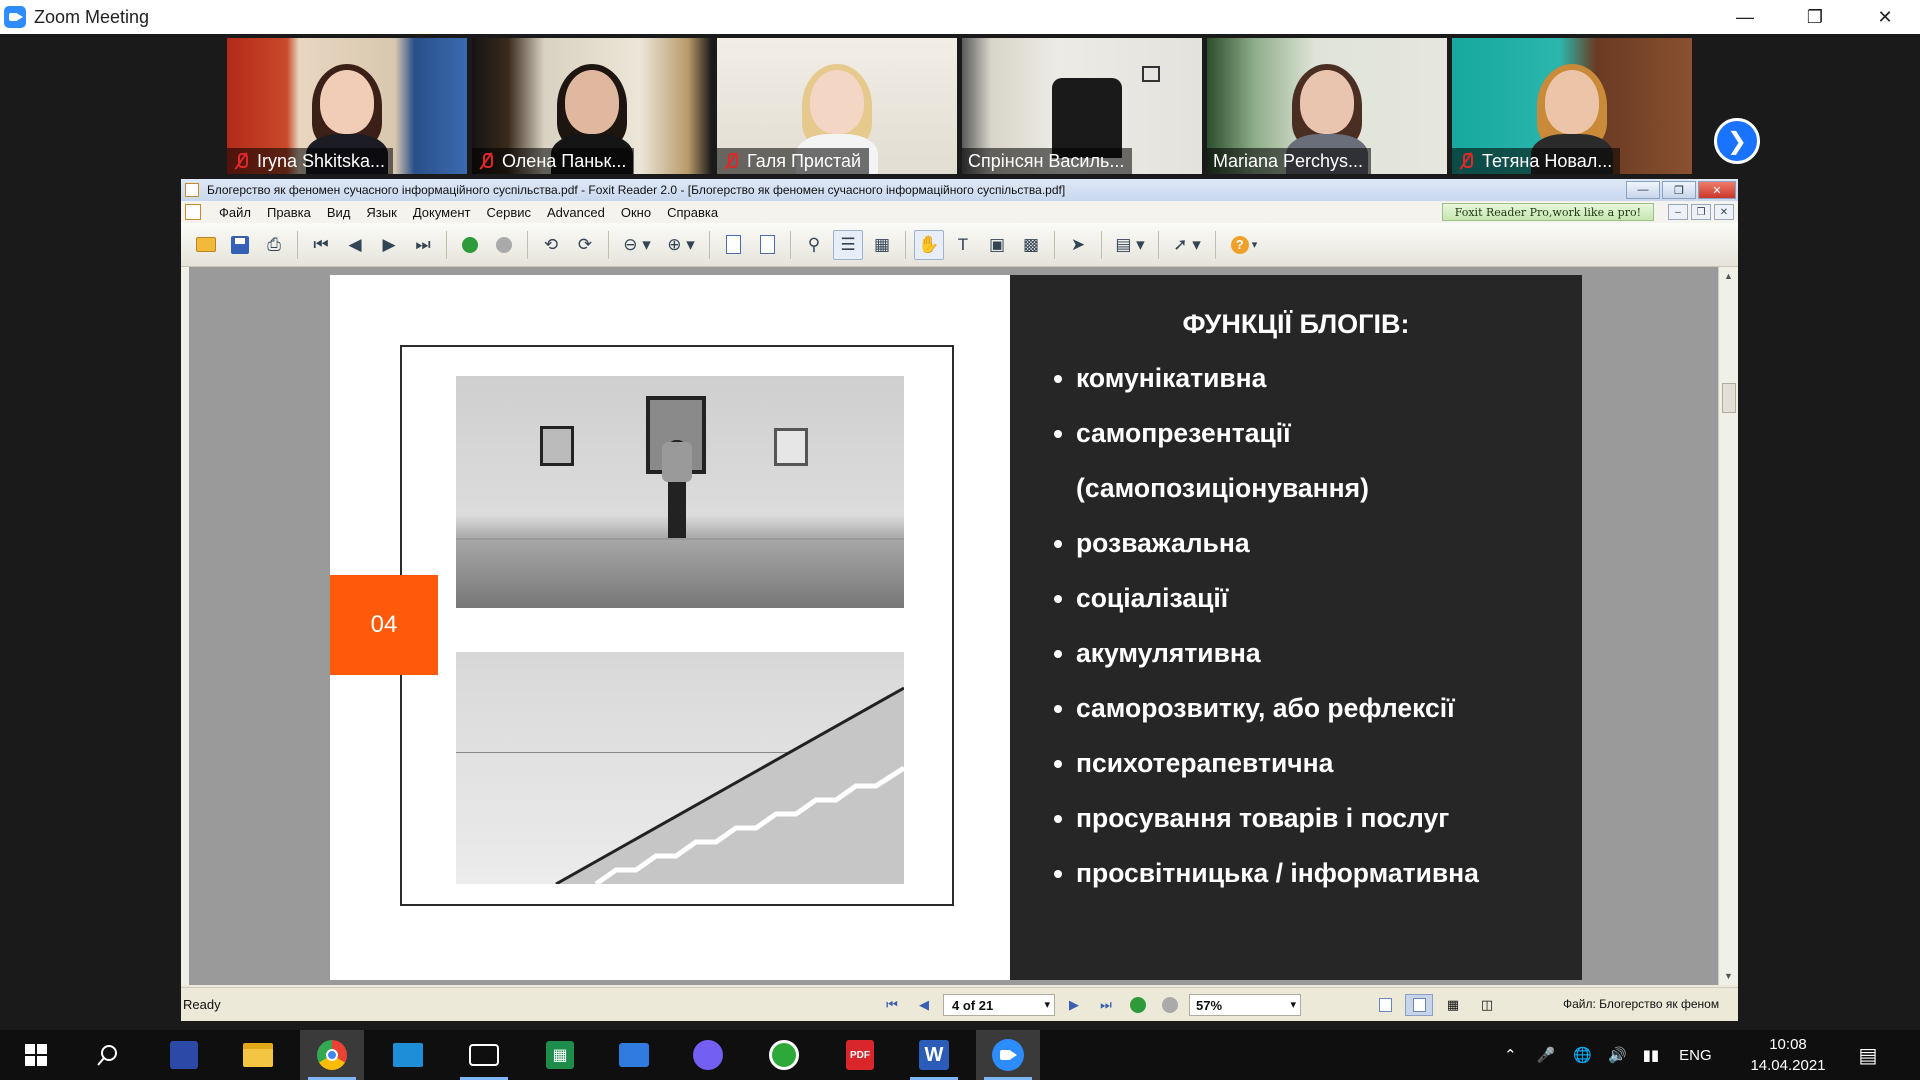  What do you see at coordinates (36, 1055) in the screenshot?
I see `start-button` at bounding box center [36, 1055].